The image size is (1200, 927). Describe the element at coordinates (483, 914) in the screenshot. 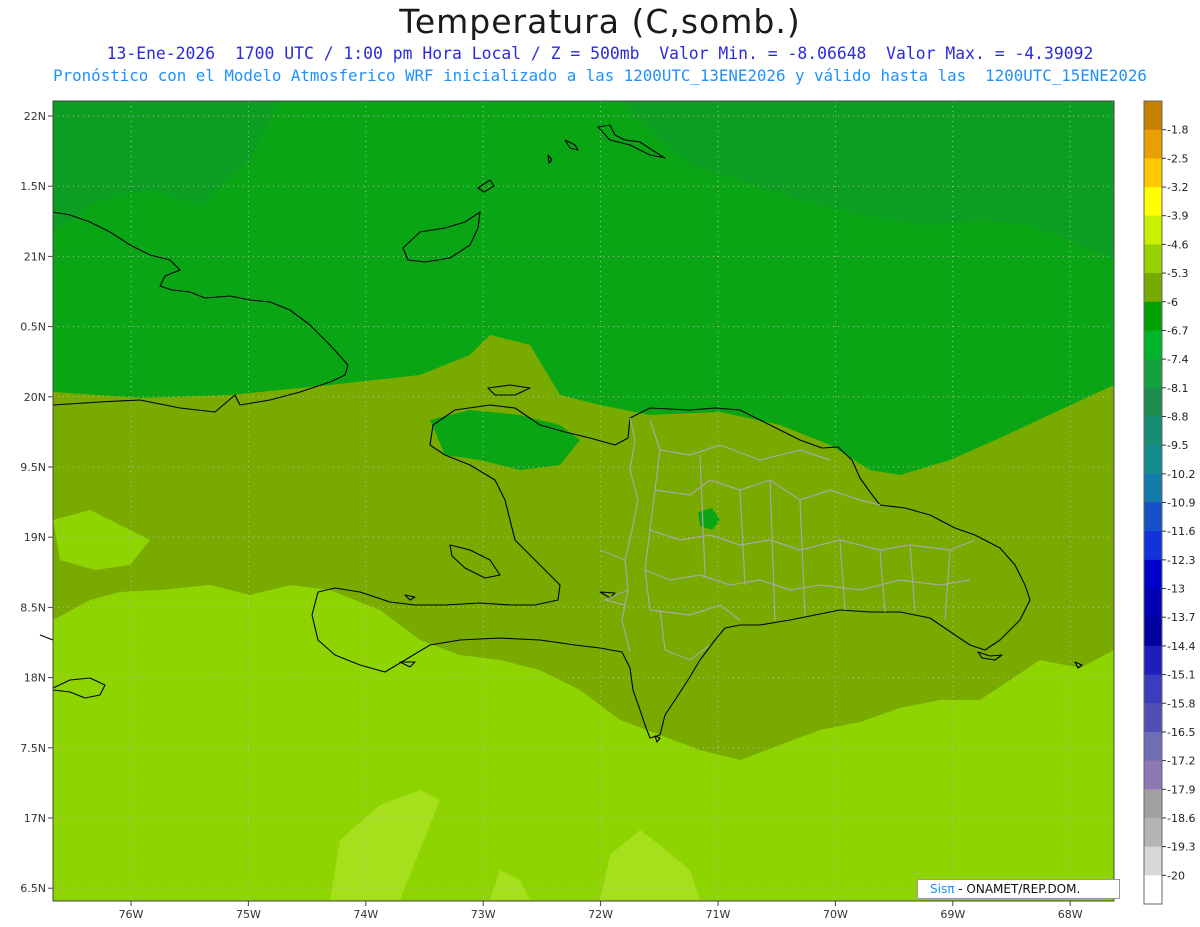

I see `lon-label: 73W` at that location.